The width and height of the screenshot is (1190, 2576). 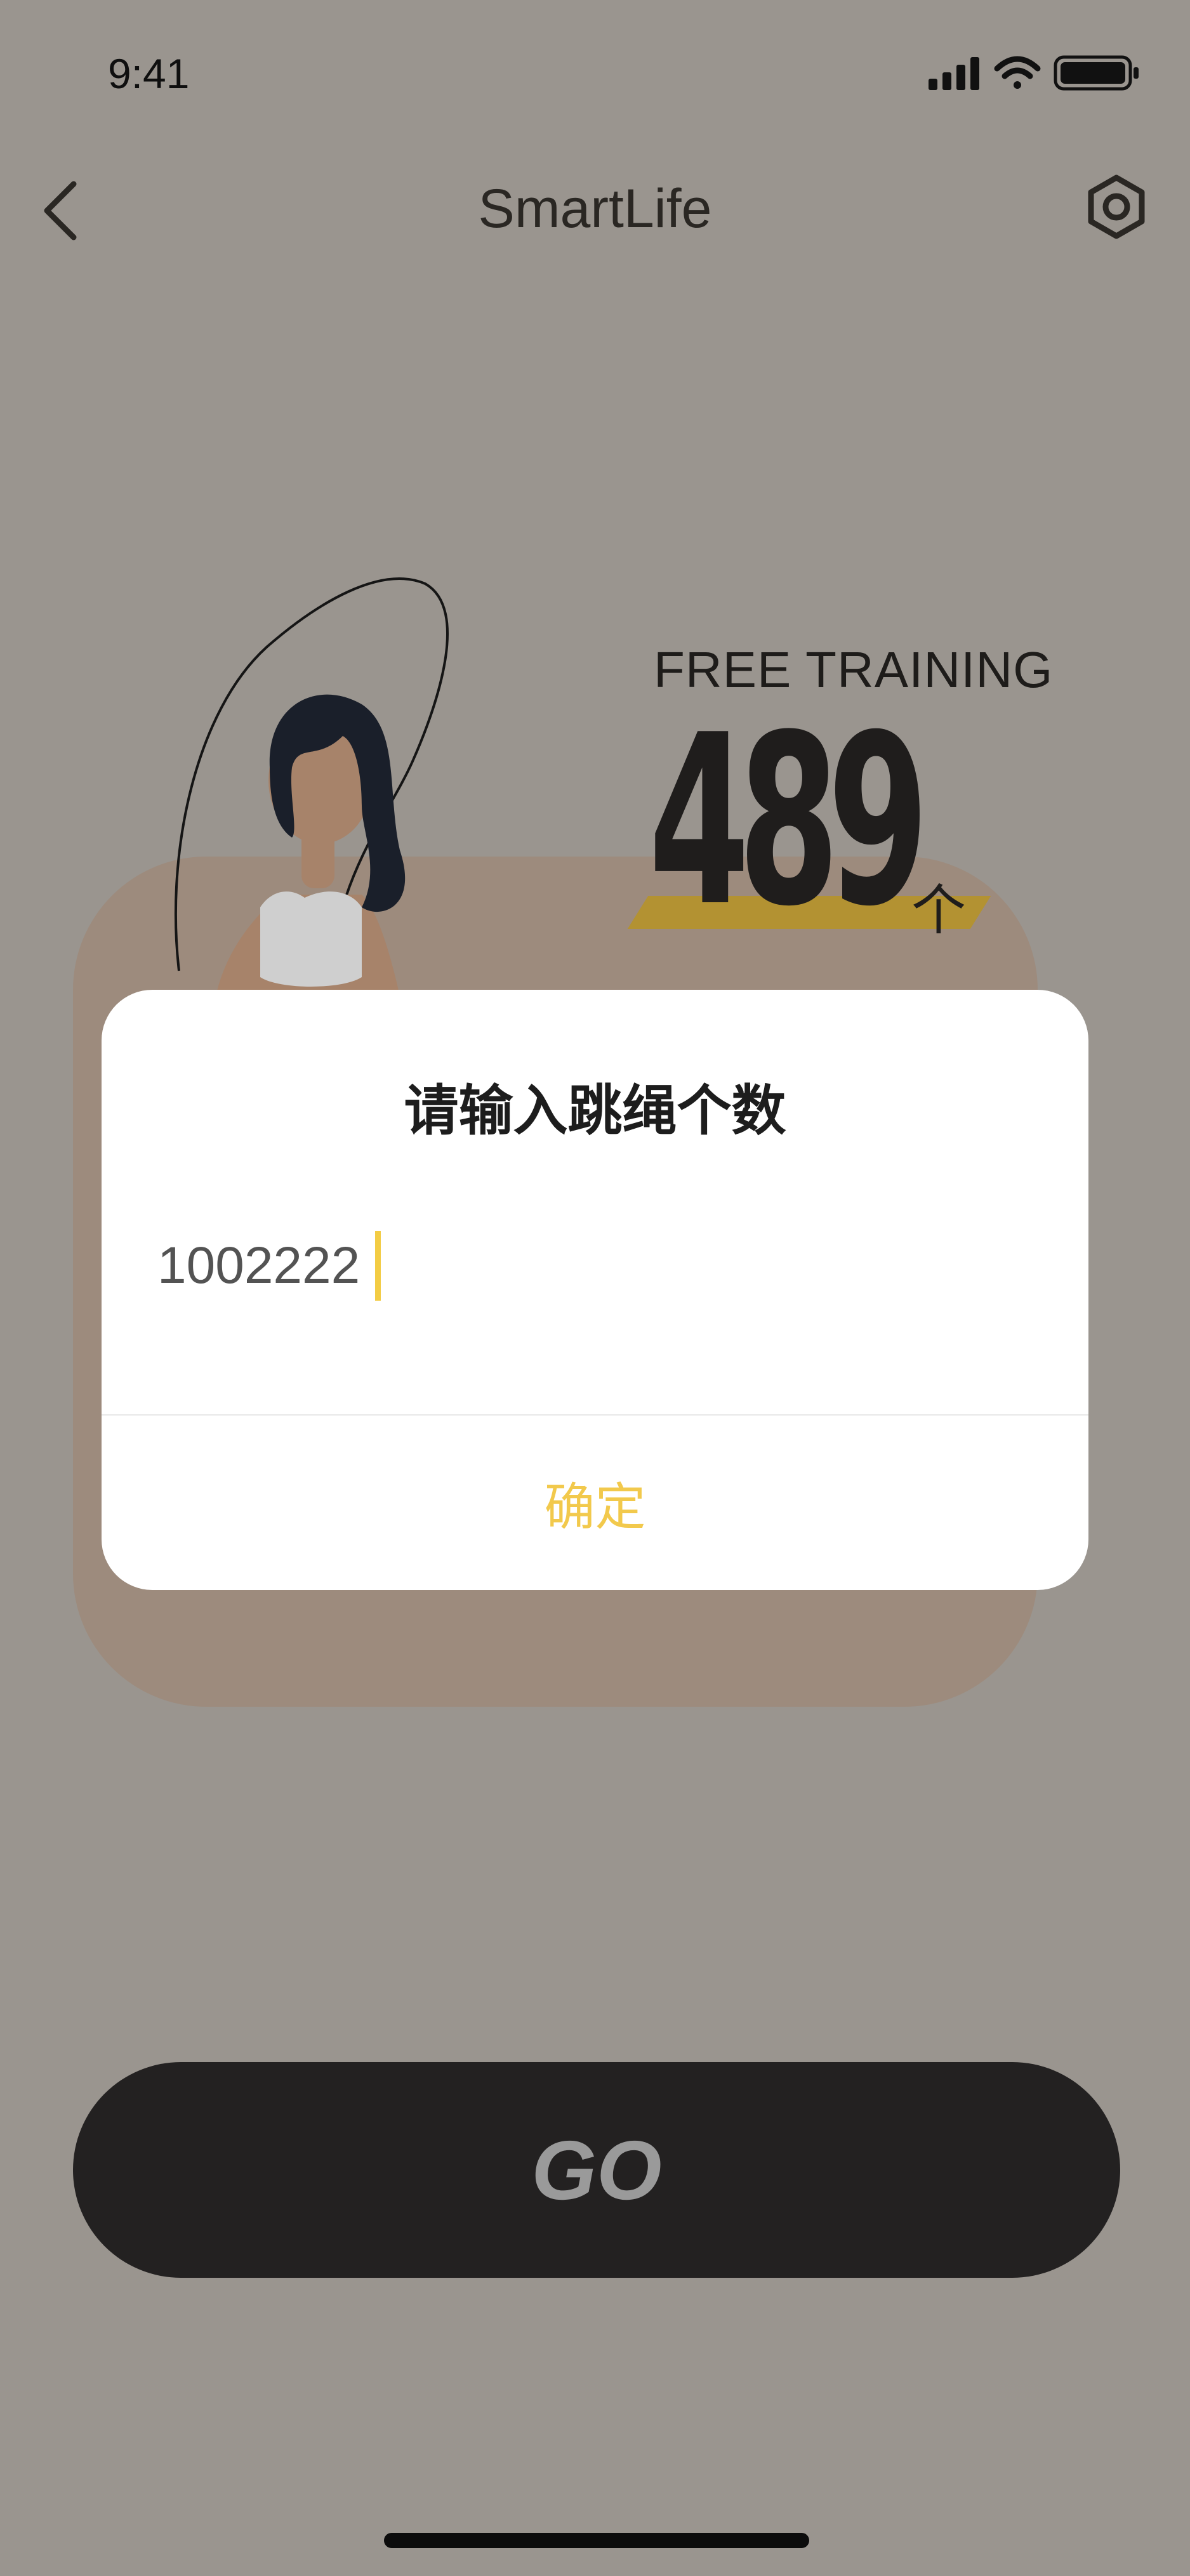 I want to click on go-button-label: GO, so click(x=596, y=2170).